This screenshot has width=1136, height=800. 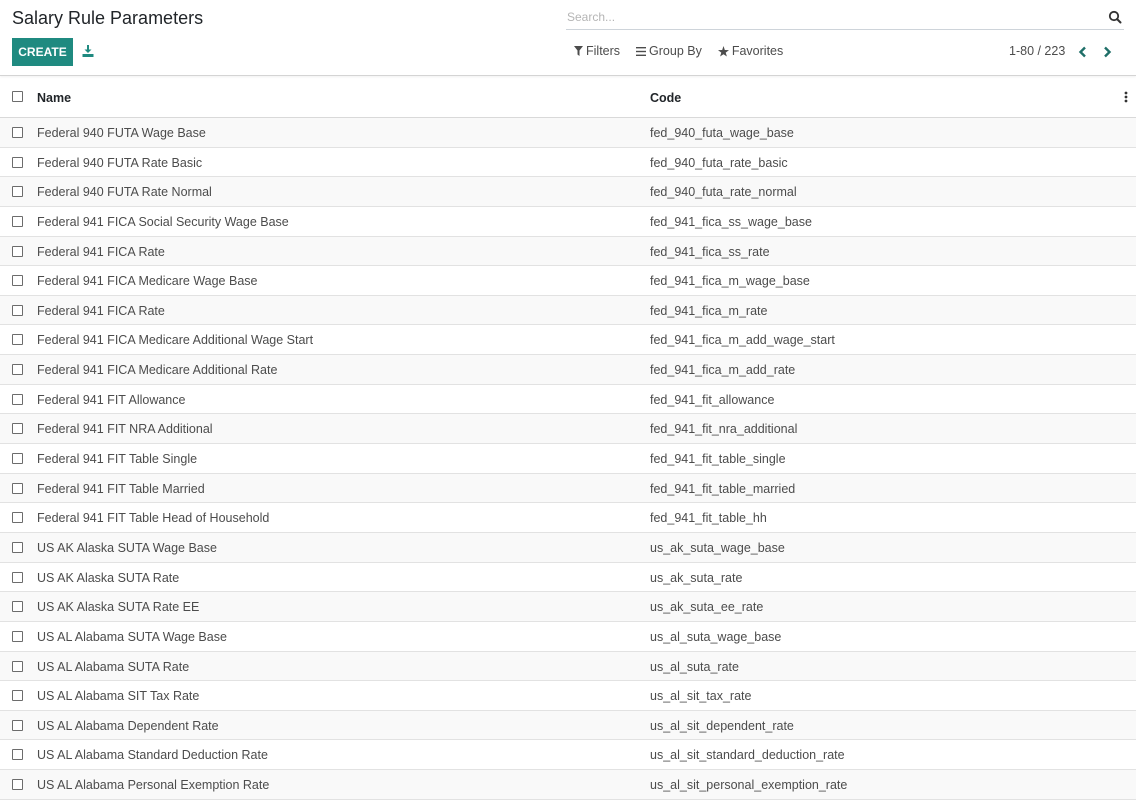 I want to click on cell-code: fed_941_fica_ss_rate, so click(x=710, y=252).